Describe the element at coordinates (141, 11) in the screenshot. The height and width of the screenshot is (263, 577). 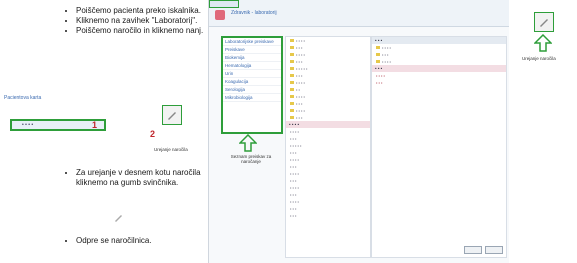
I see `bullet: Poiščemo pacienta preko iskalnika.` at that location.